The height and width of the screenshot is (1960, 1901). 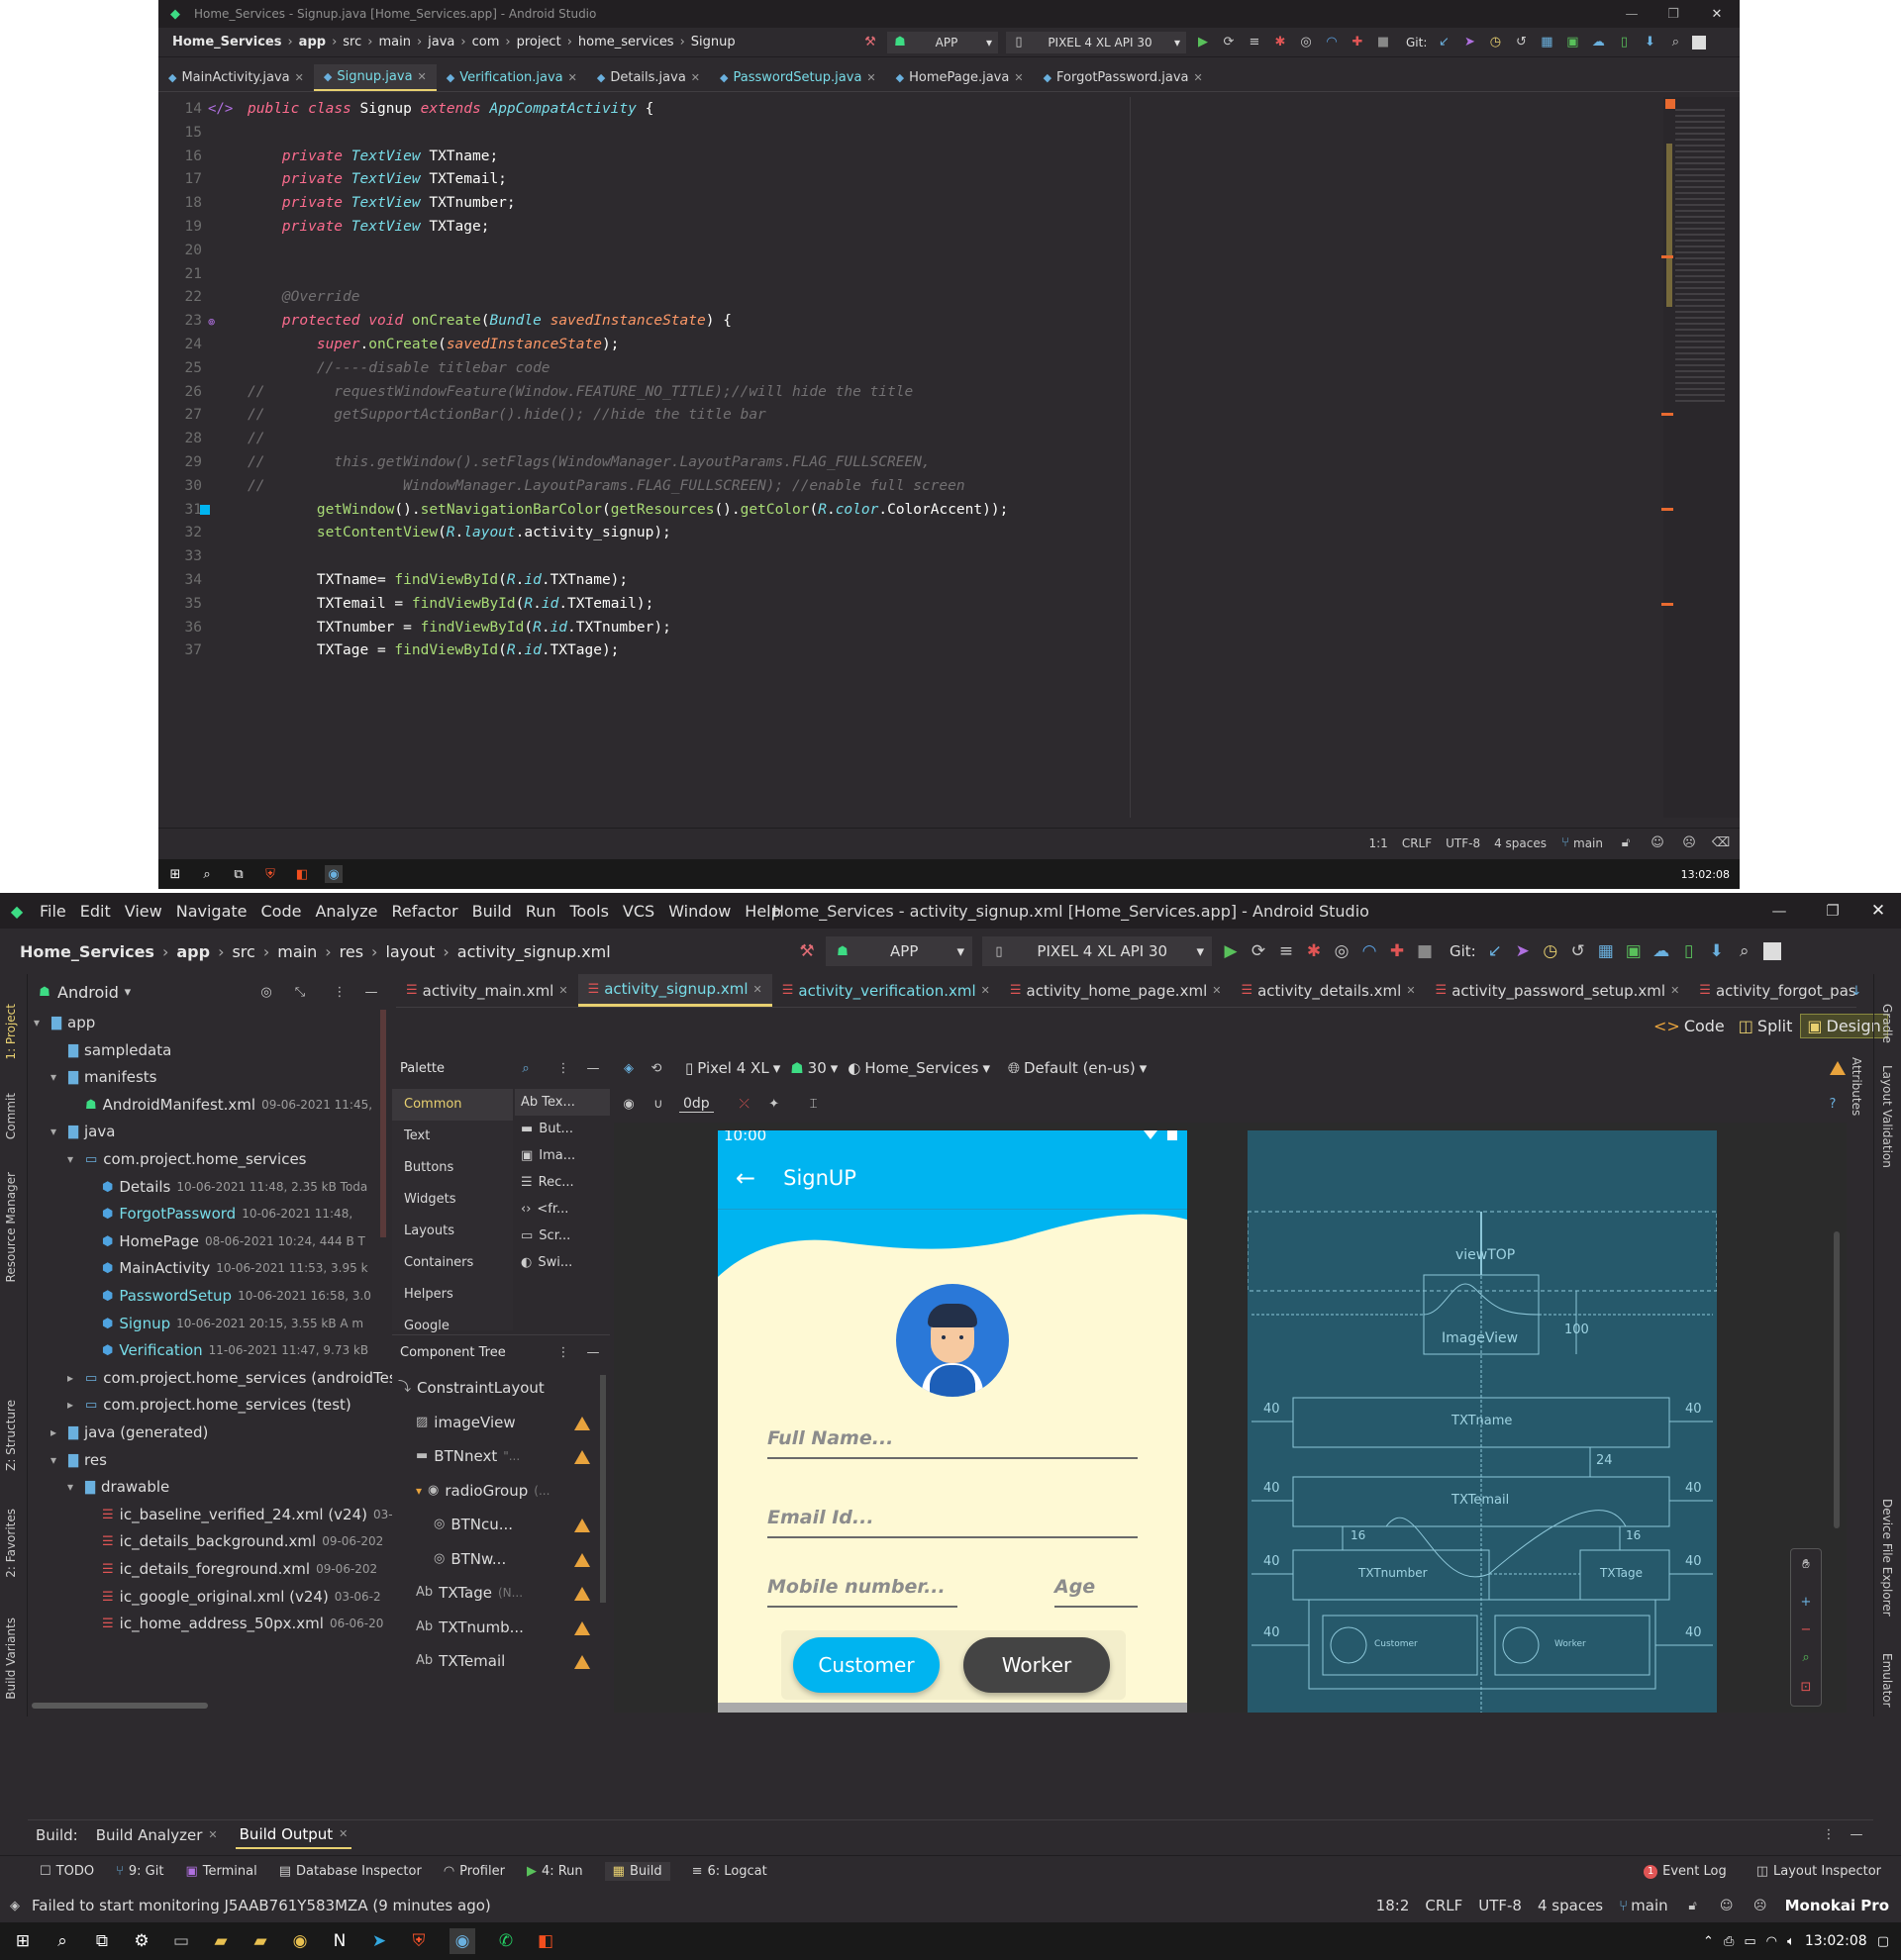 I want to click on side-tab-project: 1: Project, so click(x=11, y=1032).